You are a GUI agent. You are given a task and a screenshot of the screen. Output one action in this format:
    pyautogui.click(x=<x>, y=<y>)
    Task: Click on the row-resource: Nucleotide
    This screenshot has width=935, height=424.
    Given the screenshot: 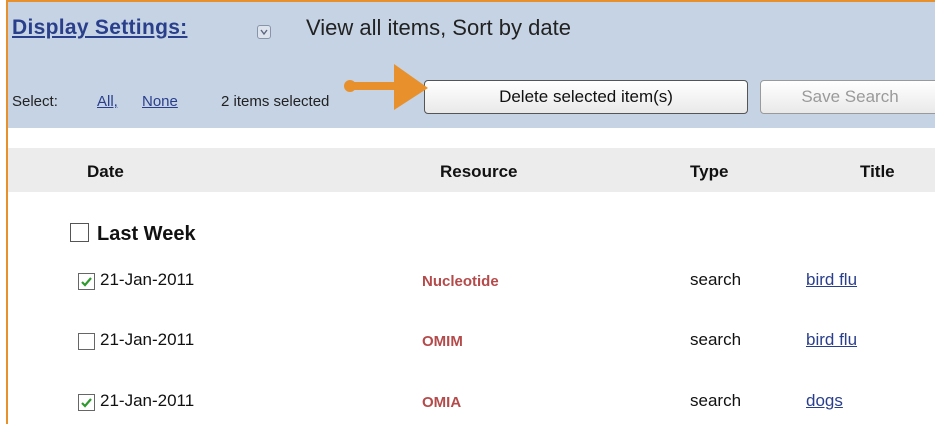 What is the action you would take?
    pyautogui.click(x=460, y=281)
    